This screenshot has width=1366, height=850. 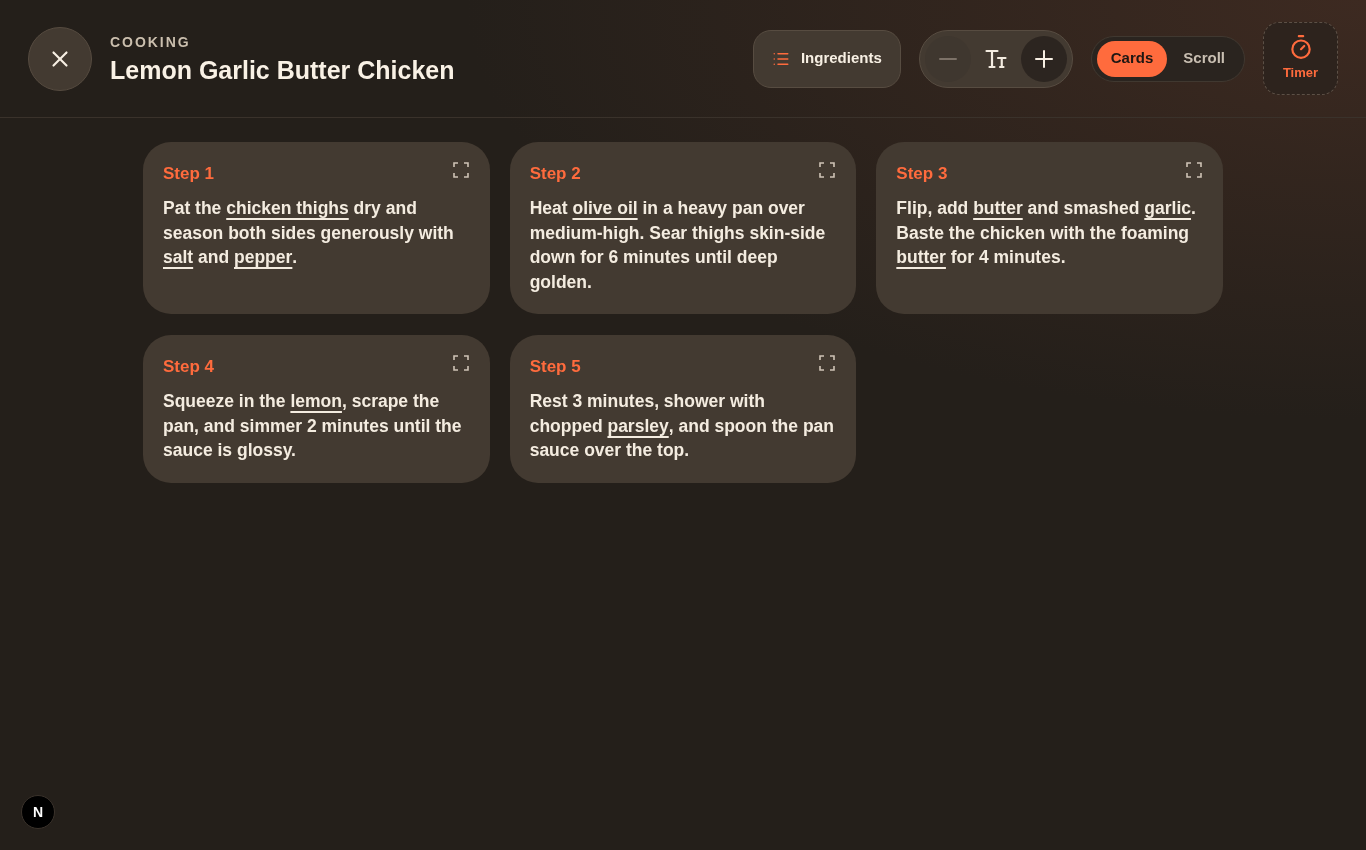 I want to click on step-label: Step 2, so click(x=555, y=174).